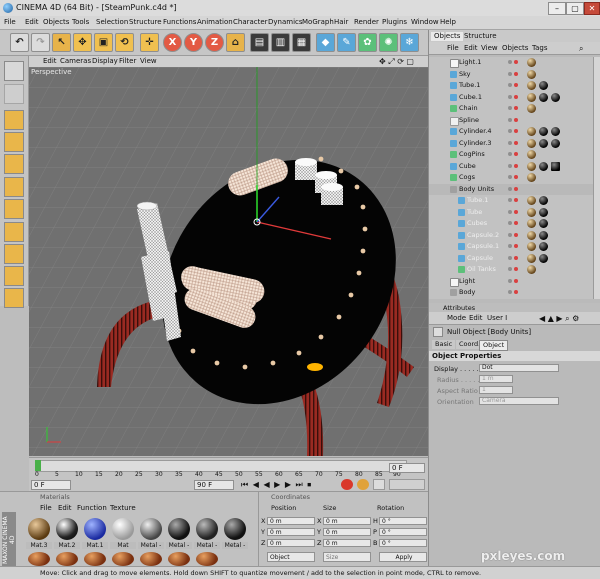  I want to click on objects-menu-file: File, so click(453, 48).